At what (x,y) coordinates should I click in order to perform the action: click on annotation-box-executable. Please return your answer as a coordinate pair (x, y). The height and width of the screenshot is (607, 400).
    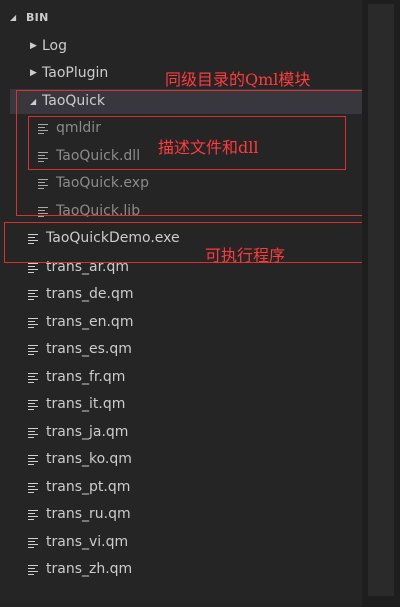
    Looking at the image, I should click on (195, 242).